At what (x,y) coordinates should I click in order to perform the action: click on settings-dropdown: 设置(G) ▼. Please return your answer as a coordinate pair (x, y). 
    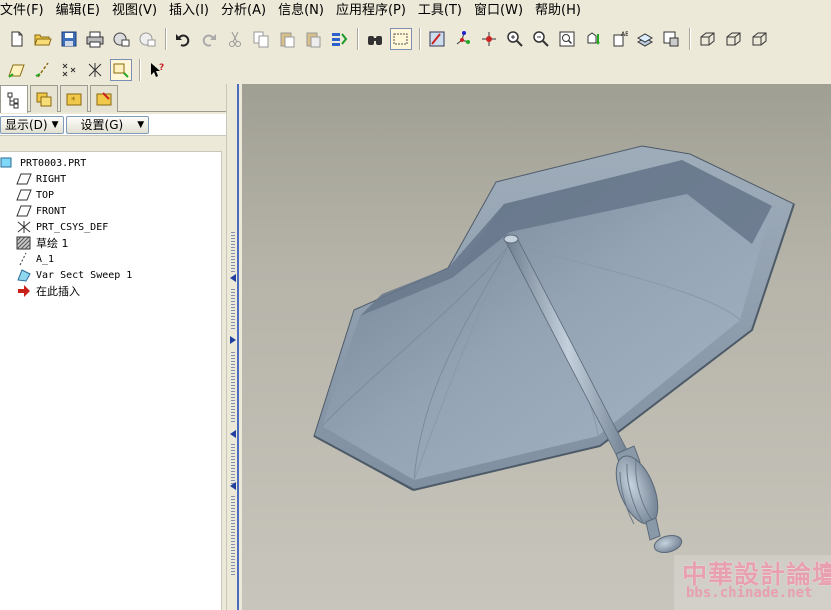
    Looking at the image, I should click on (107, 124).